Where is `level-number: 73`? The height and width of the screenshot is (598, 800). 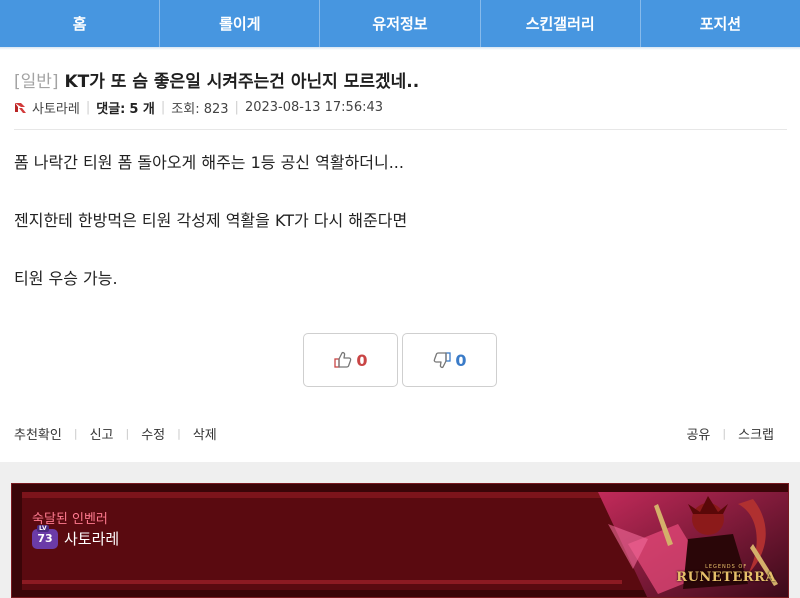
level-number: 73 is located at coordinates (45, 538).